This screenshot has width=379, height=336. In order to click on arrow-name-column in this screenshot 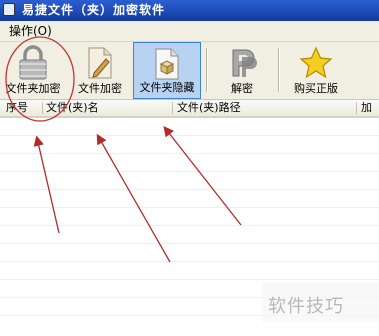, I will do `click(133, 198)`.